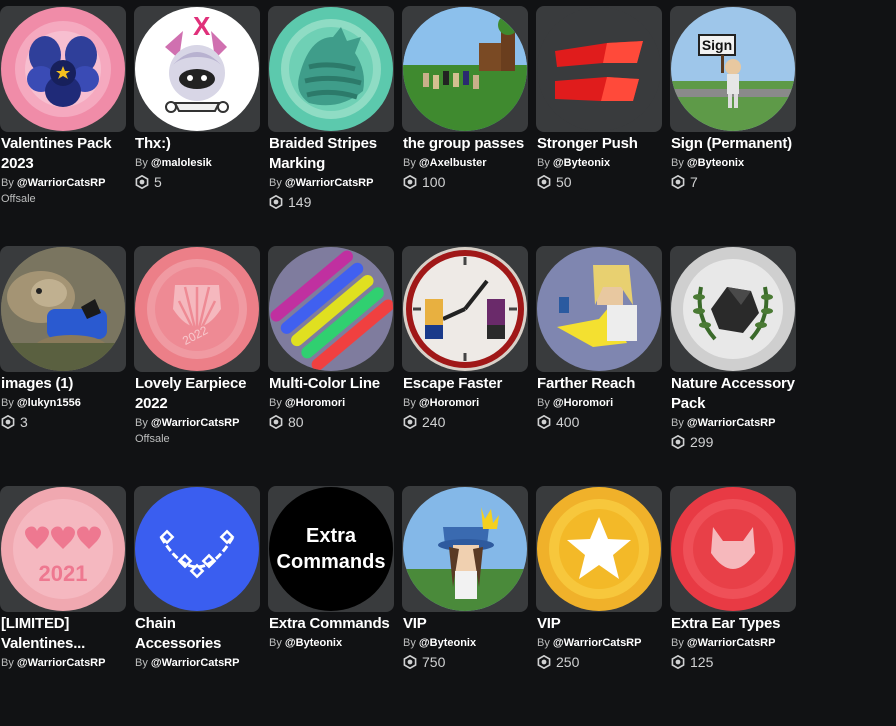 The image size is (896, 726). I want to click on item-card: X Thx:) By @malolesik 5, so click(197, 126).